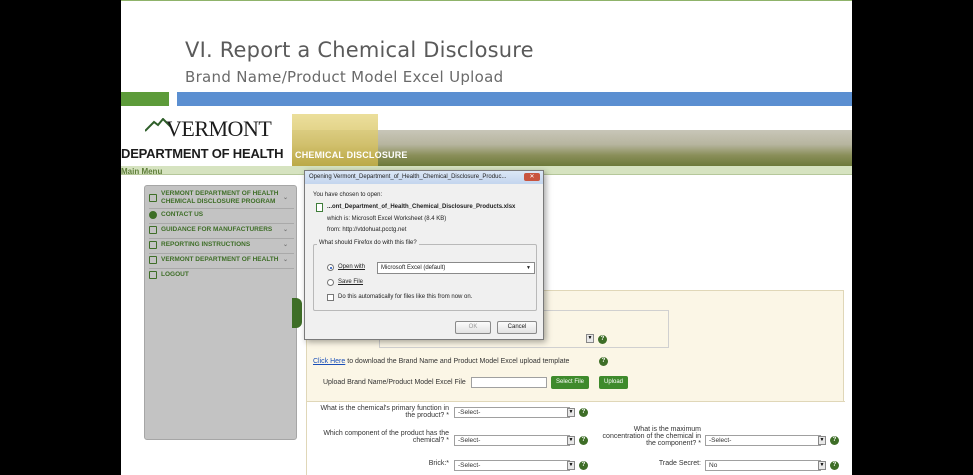 This screenshot has width=973, height=475. What do you see at coordinates (532, 177) in the screenshot?
I see `close-icon: ✕` at bounding box center [532, 177].